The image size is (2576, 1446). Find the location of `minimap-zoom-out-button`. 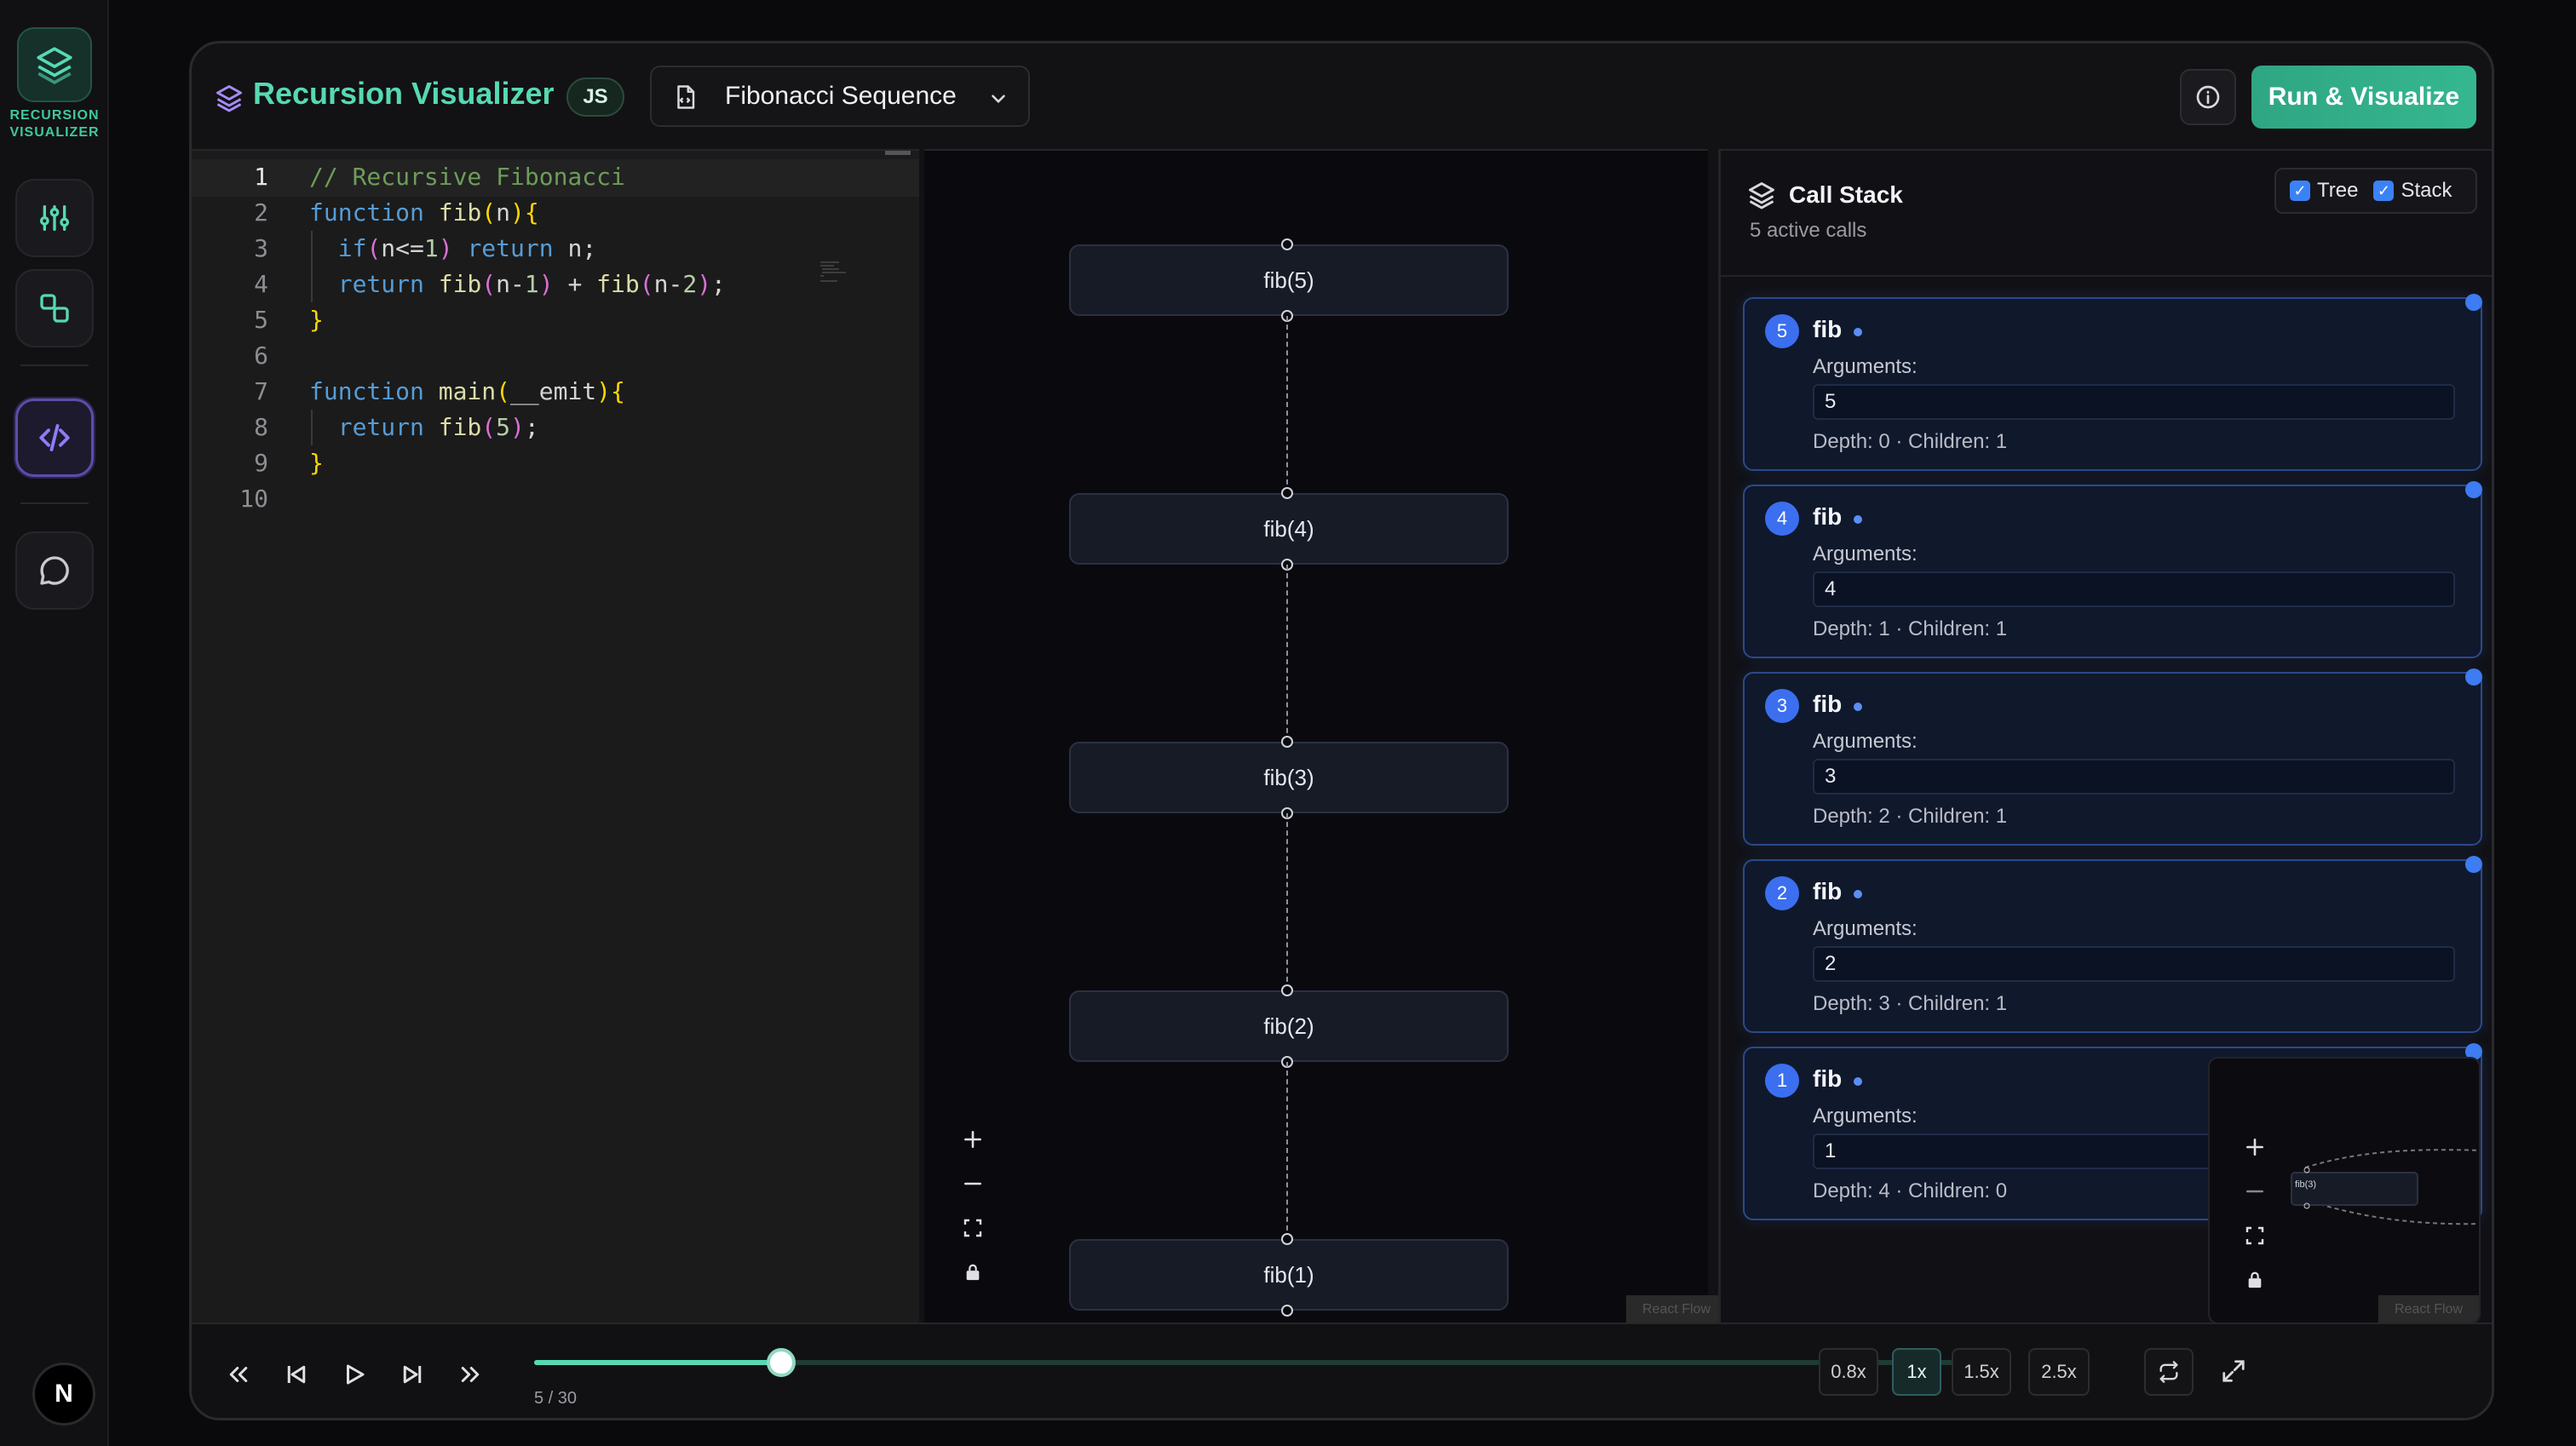

minimap-zoom-out-button is located at coordinates (2255, 1191).